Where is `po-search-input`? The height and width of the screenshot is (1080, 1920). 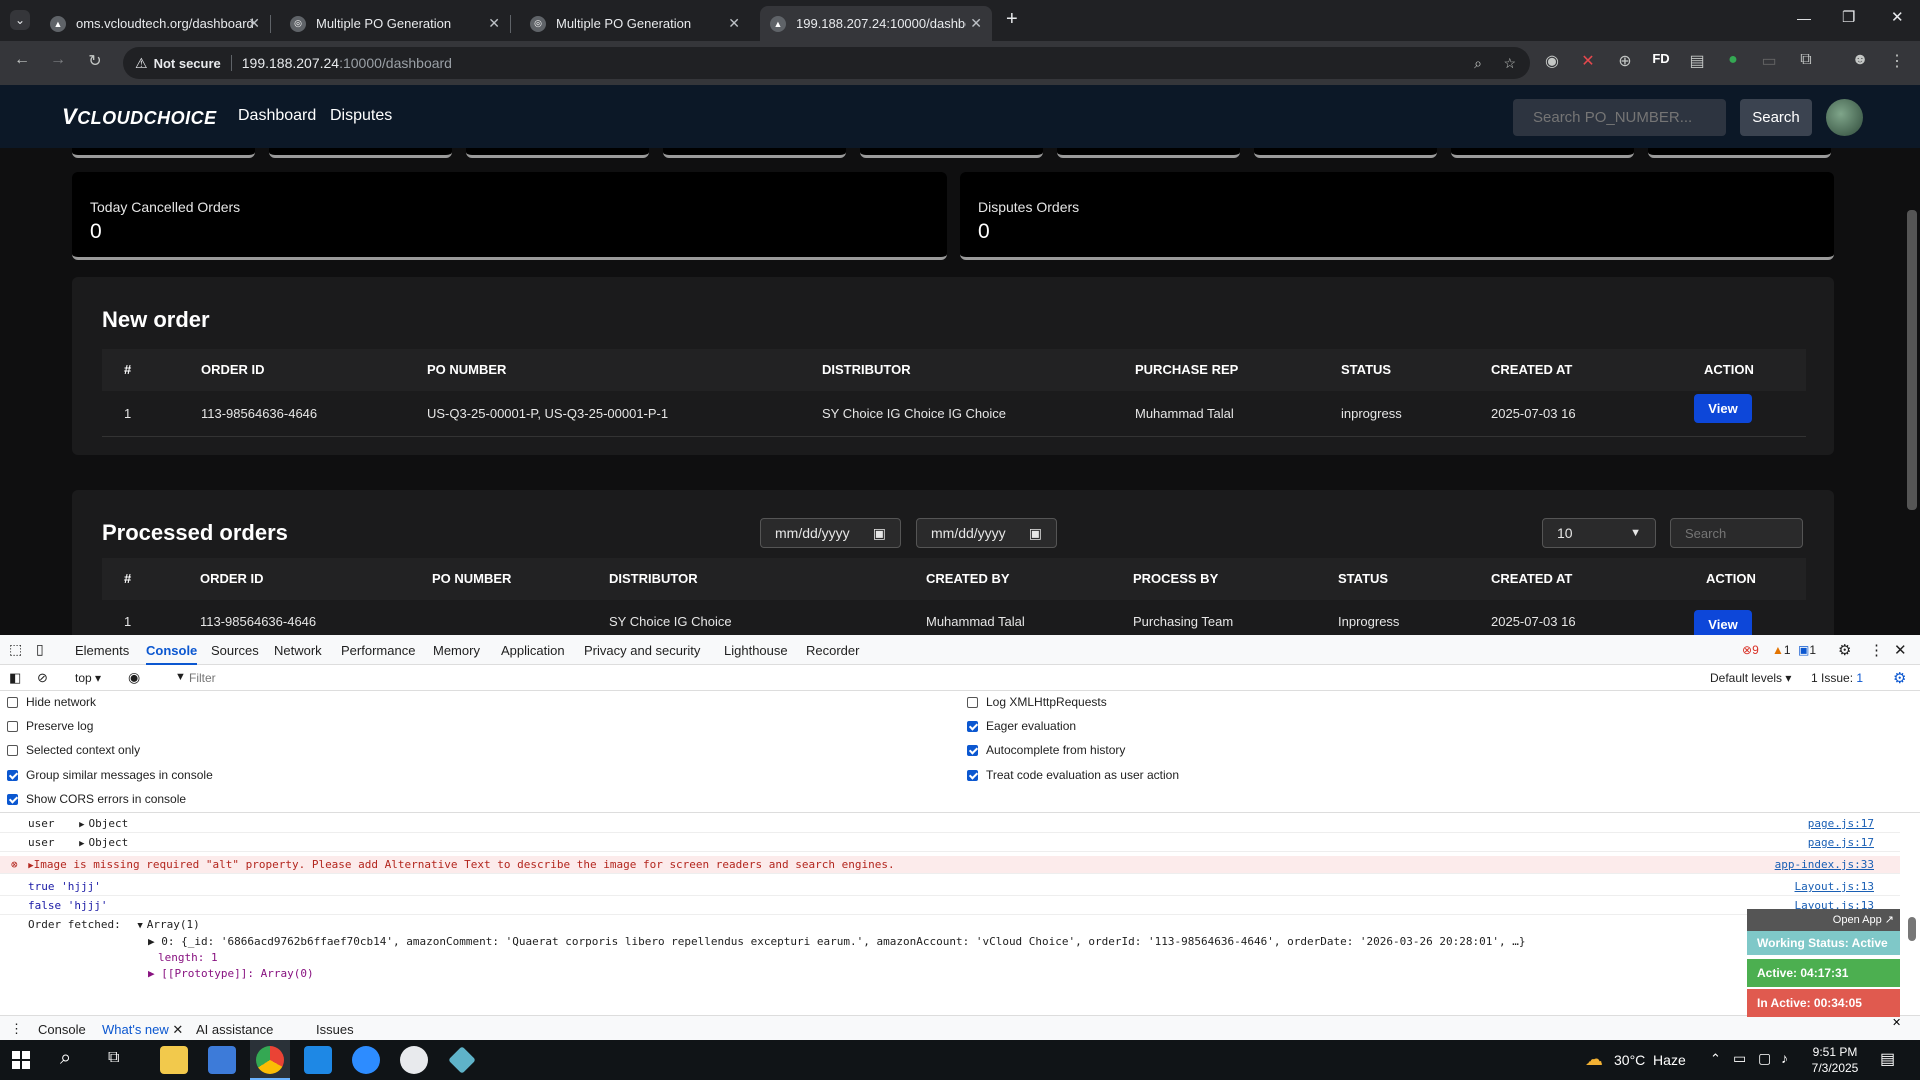
po-search-input is located at coordinates (1619, 117).